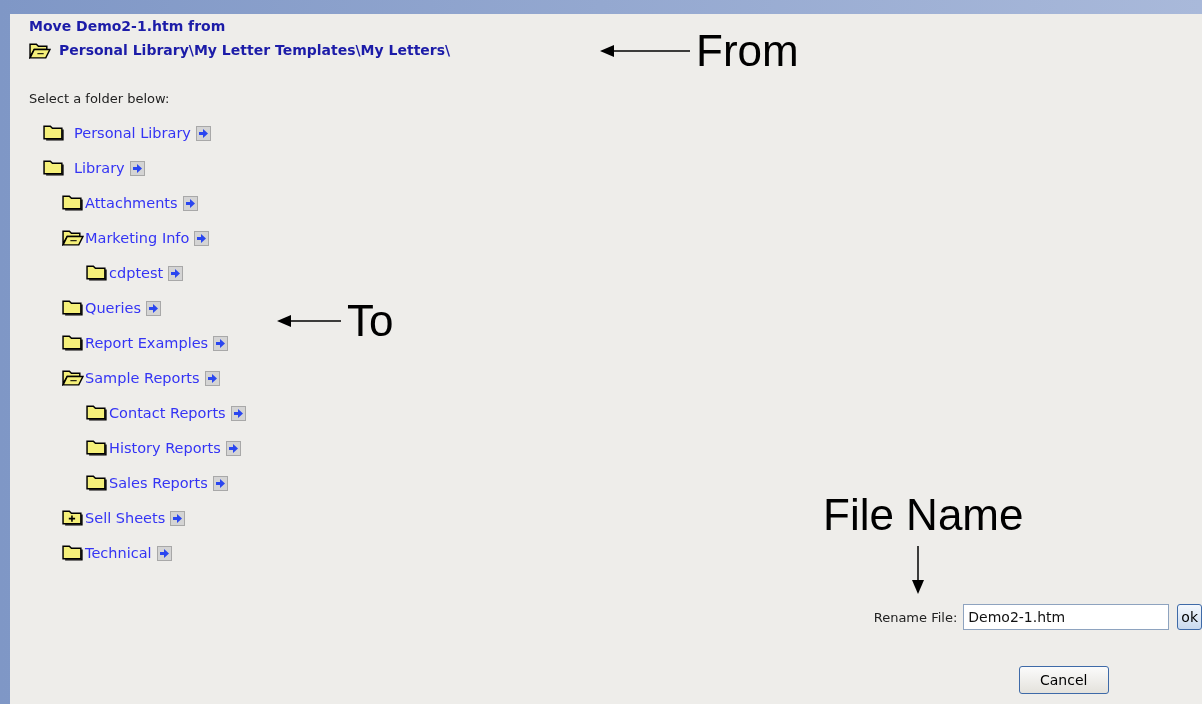  I want to click on folder-link: cdptest, so click(136, 273).